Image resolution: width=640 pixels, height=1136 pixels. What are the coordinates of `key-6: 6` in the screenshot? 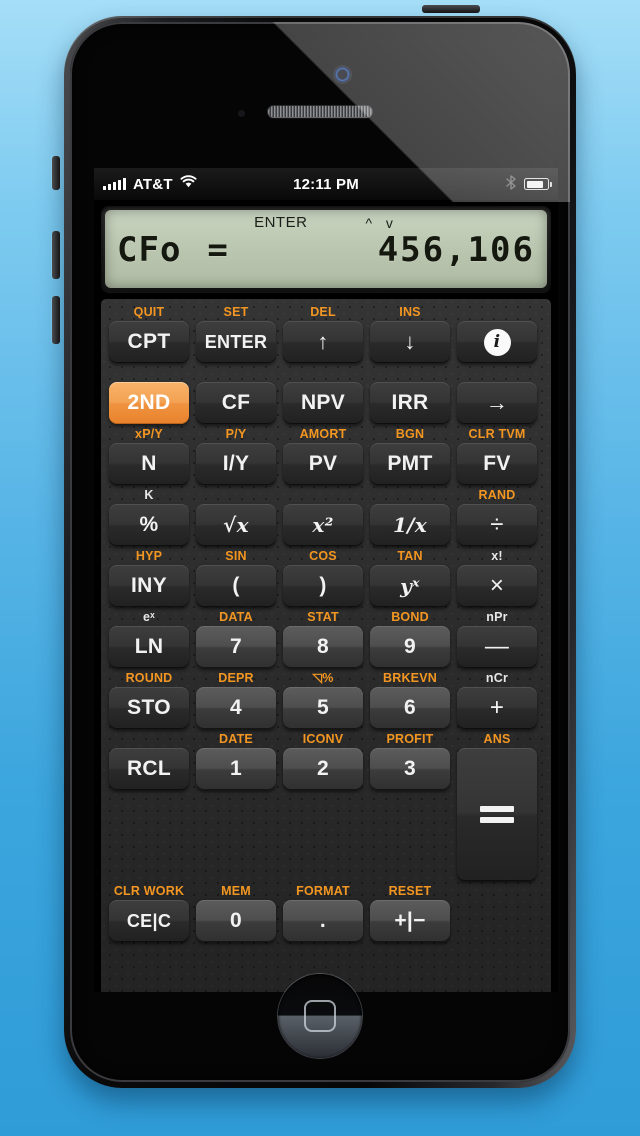 It's located at (410, 708).